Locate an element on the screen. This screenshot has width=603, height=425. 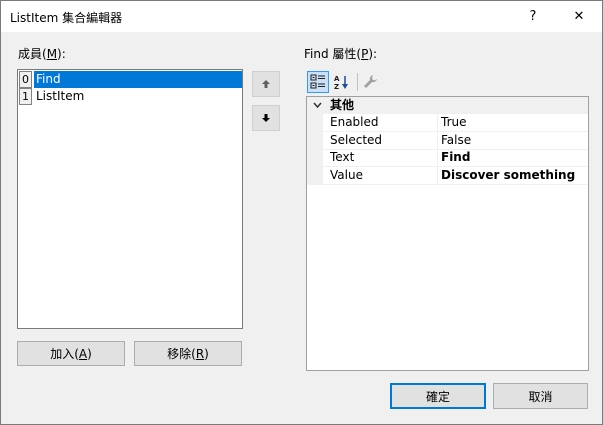
alphabetical-button: A Z is located at coordinates (342, 82).